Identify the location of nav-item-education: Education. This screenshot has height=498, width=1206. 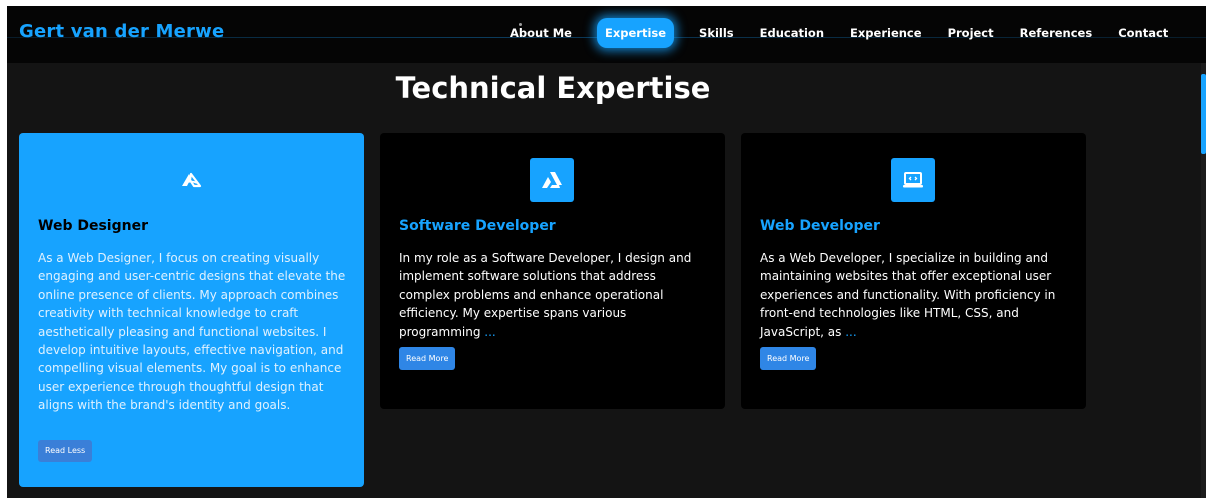
(792, 33).